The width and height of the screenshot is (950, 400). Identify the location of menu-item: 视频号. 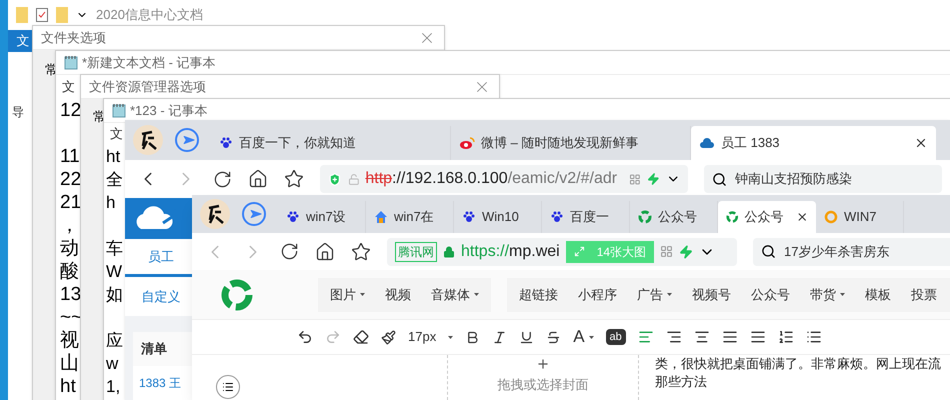
(711, 294).